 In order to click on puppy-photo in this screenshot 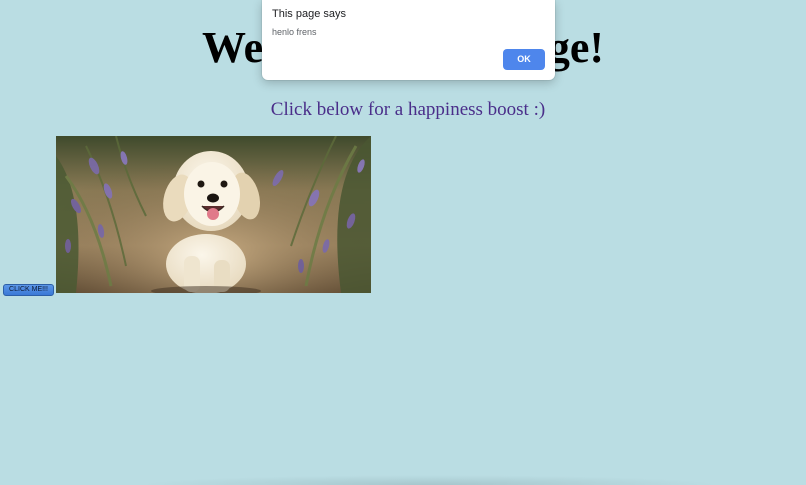, I will do `click(213, 214)`.